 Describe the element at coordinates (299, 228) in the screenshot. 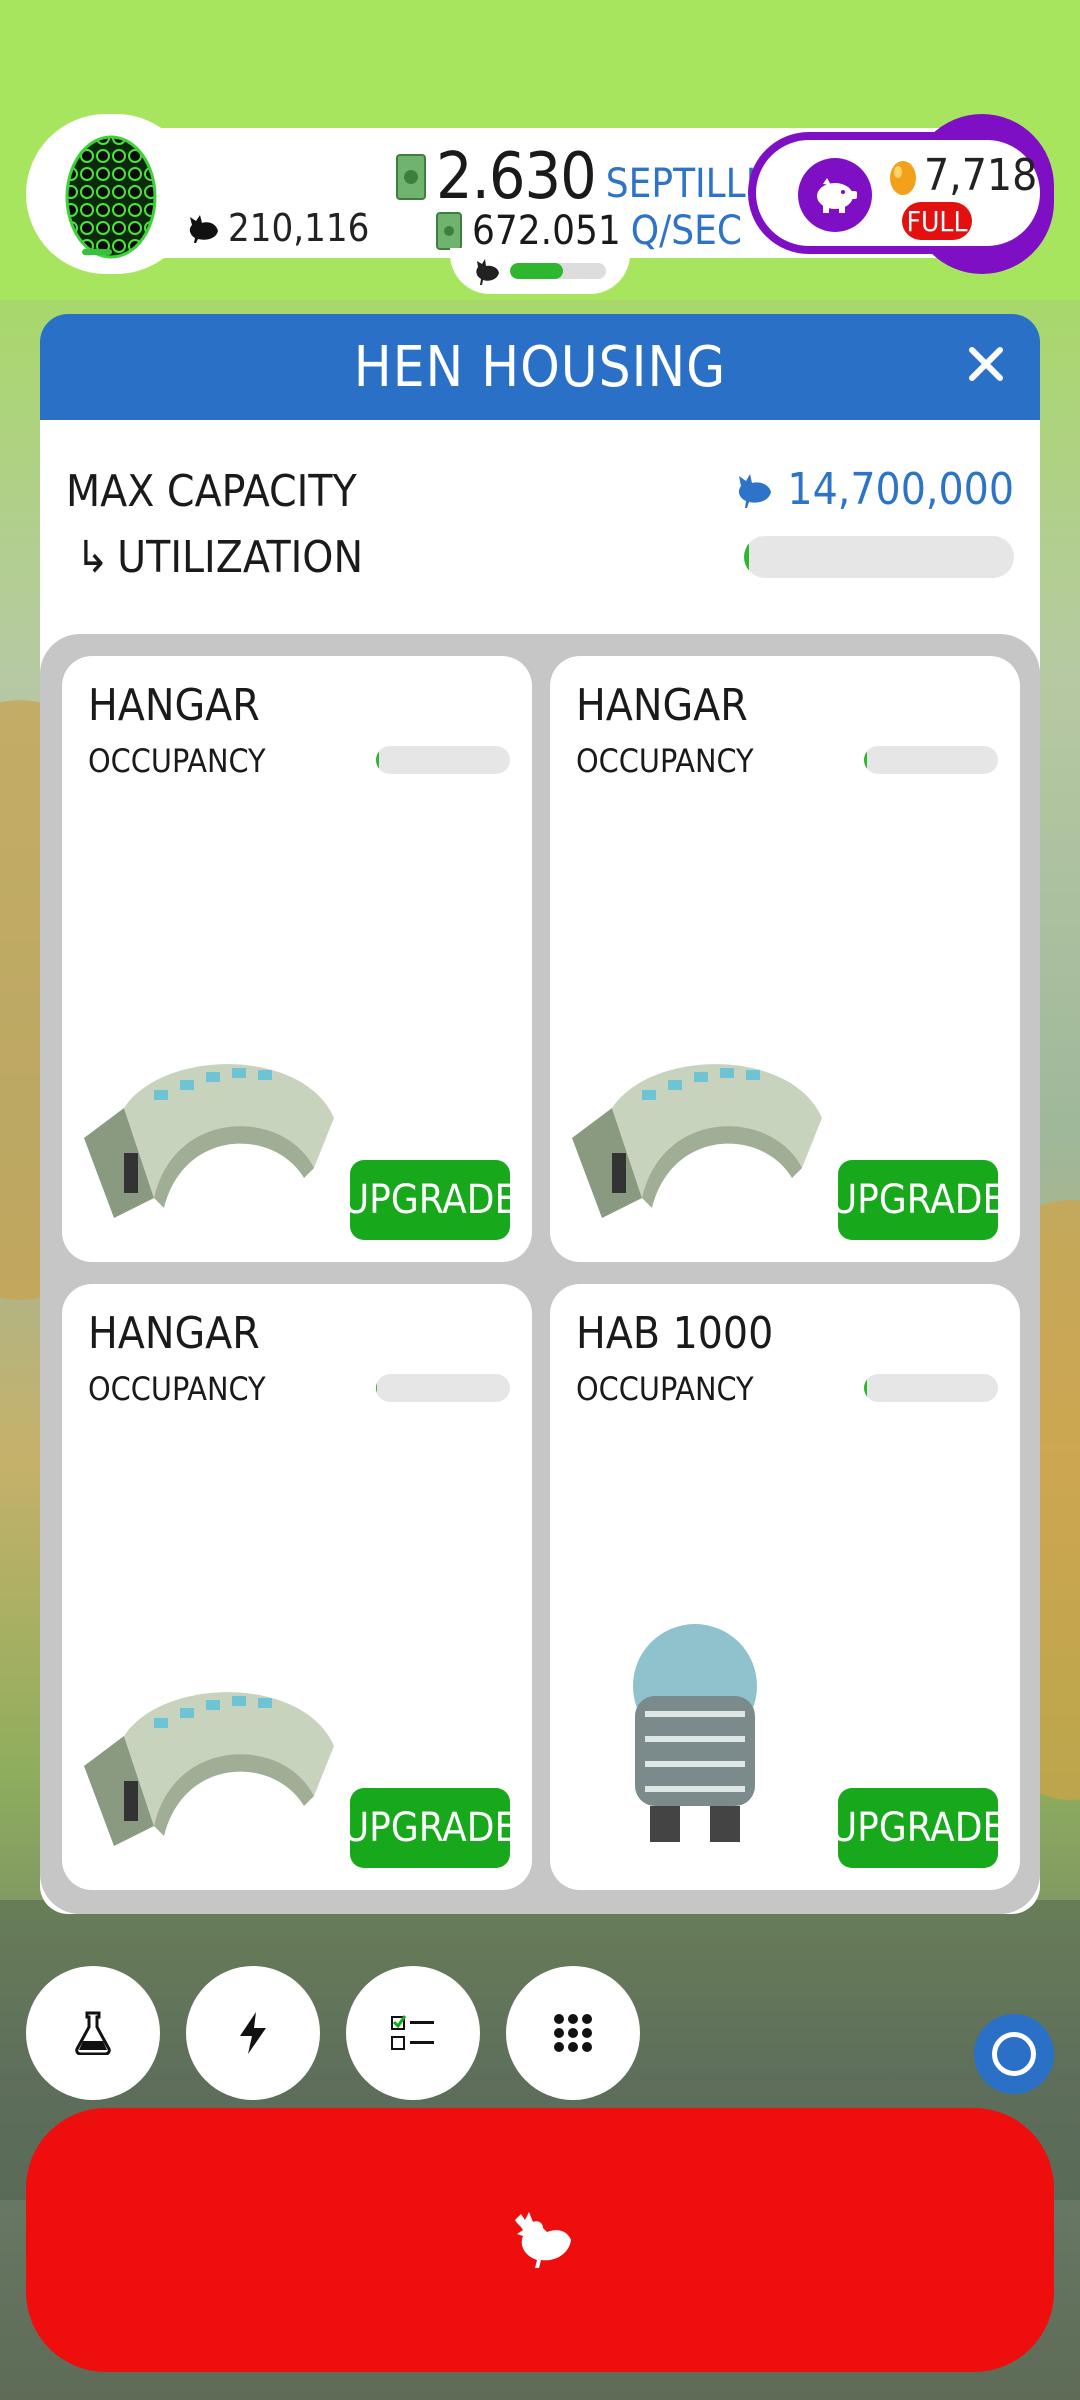

I see `hen-count-value: 210,116` at that location.